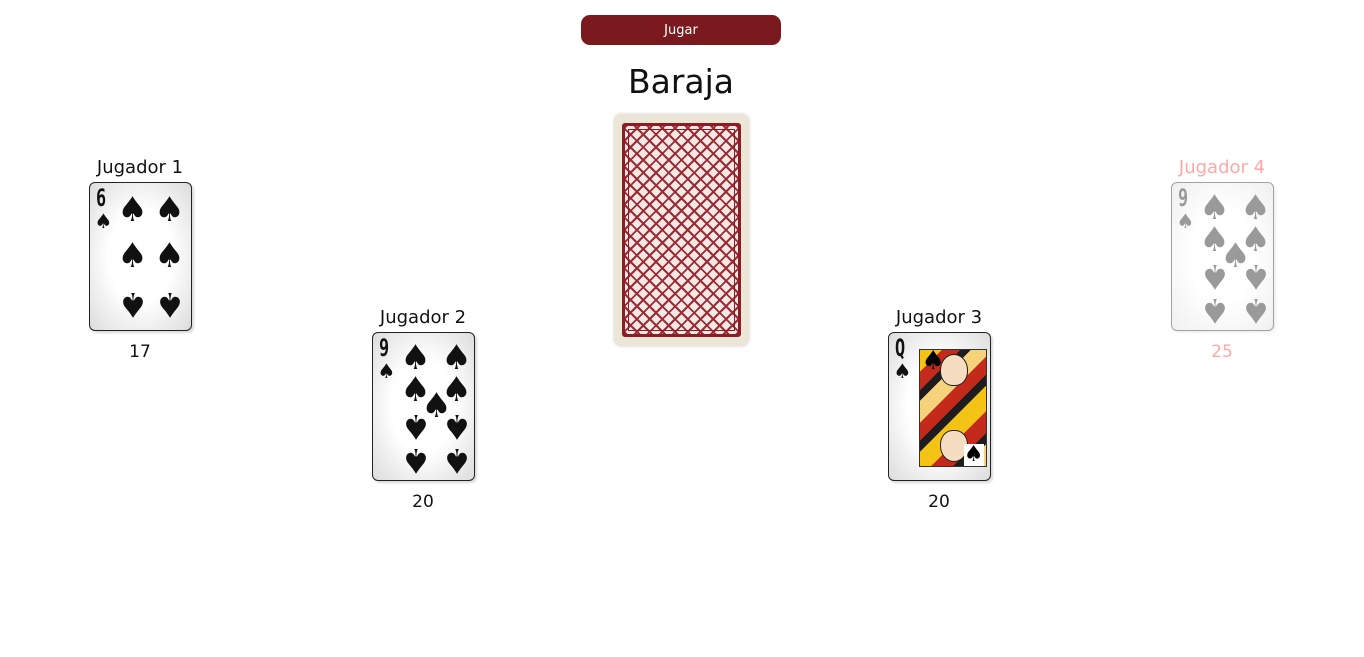  What do you see at coordinates (899, 348) in the screenshot?
I see `card-rank: Q` at bounding box center [899, 348].